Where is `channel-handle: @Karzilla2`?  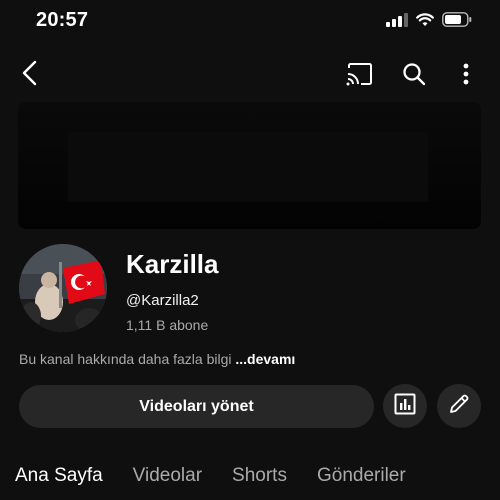 channel-handle: @Karzilla2 is located at coordinates (162, 300).